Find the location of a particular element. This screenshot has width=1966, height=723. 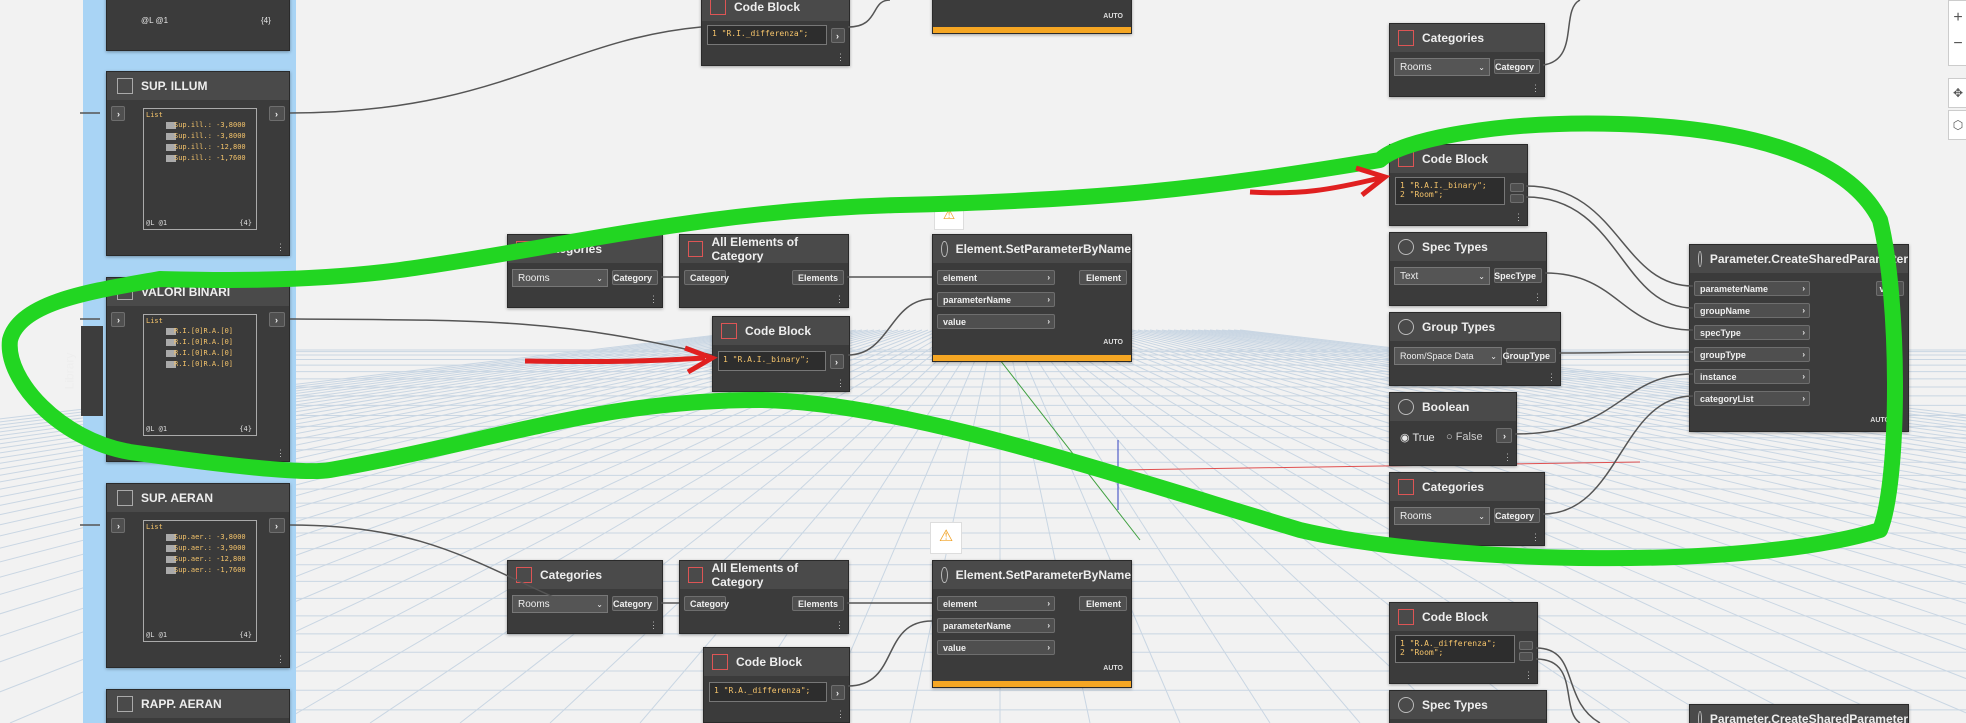

code-block-node: Code Block 1 "R.I._differenza"; › ⋮ is located at coordinates (775, 33).